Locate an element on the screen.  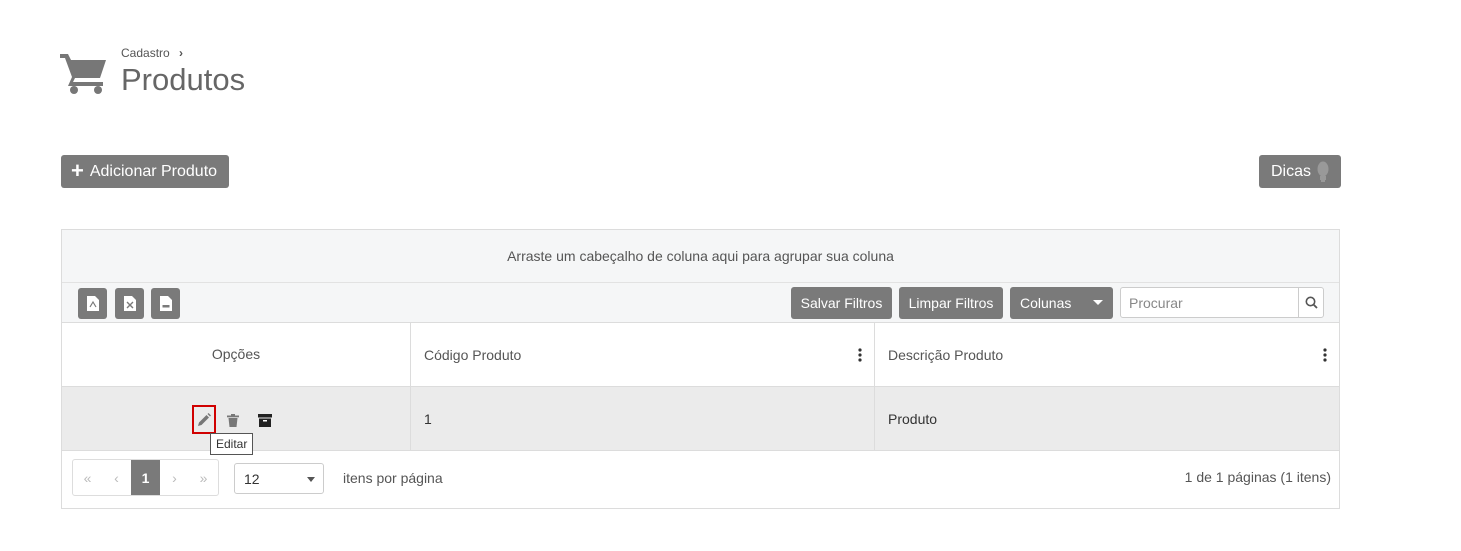
save-filters-button: Salvar Filtros is located at coordinates (841, 303).